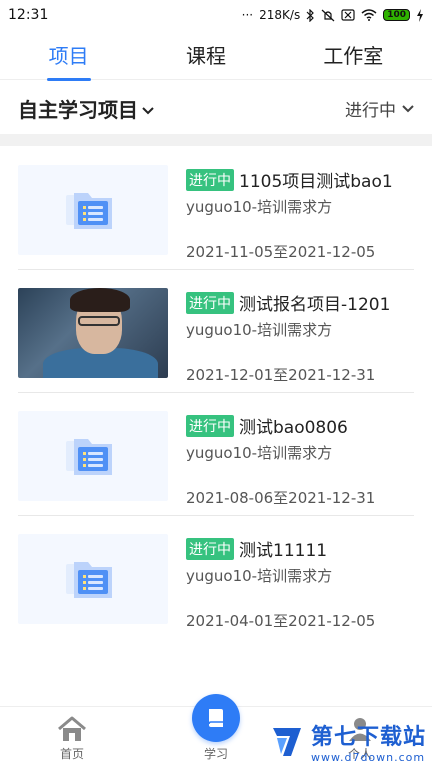  I want to click on project-dates: 2021-11-05至2021-12-05, so click(281, 252).